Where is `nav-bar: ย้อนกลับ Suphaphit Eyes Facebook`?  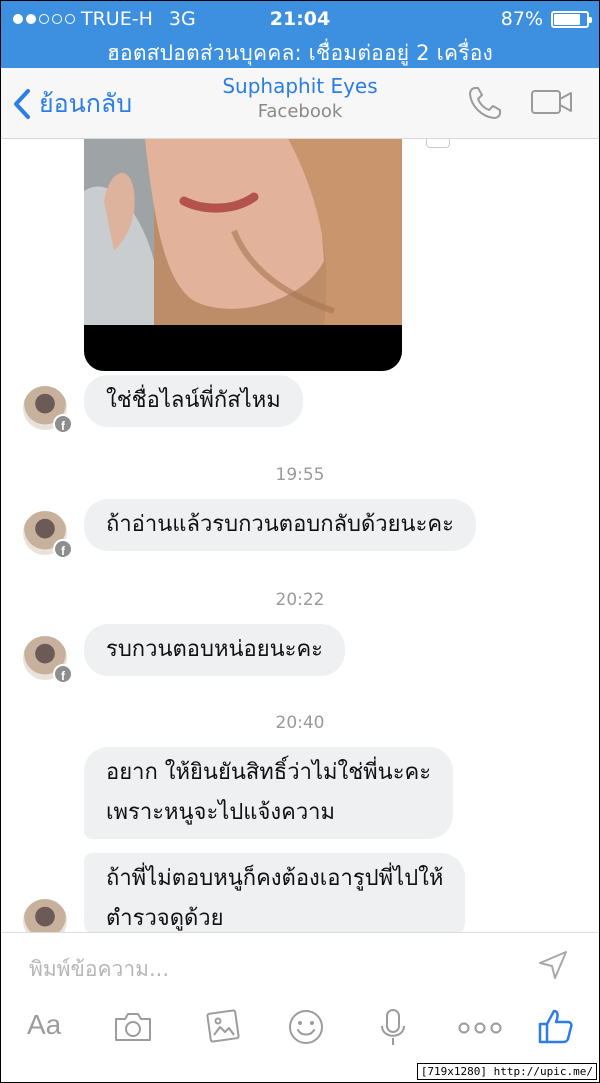
nav-bar: ย้อนกลับ Suphaphit Eyes Facebook is located at coordinates (300, 103).